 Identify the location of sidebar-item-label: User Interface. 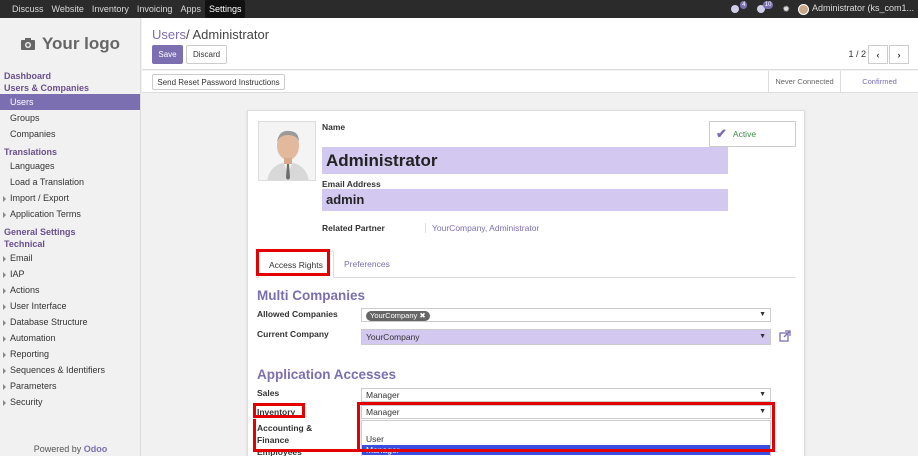
(38, 306).